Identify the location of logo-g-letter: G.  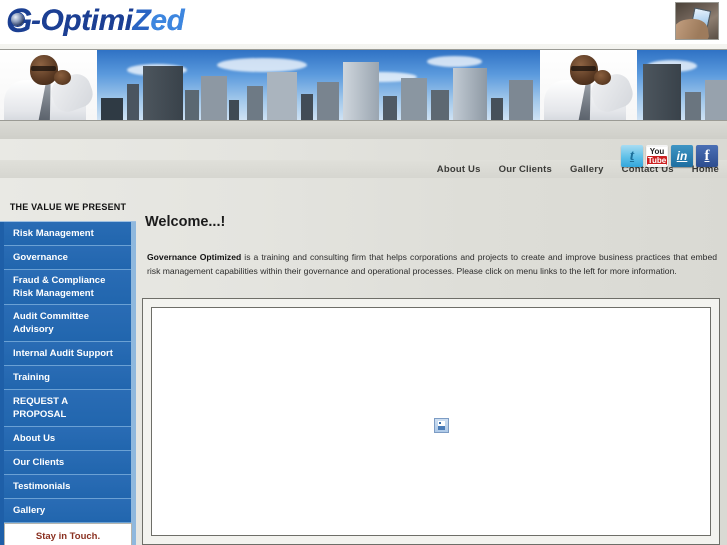
(19, 21).